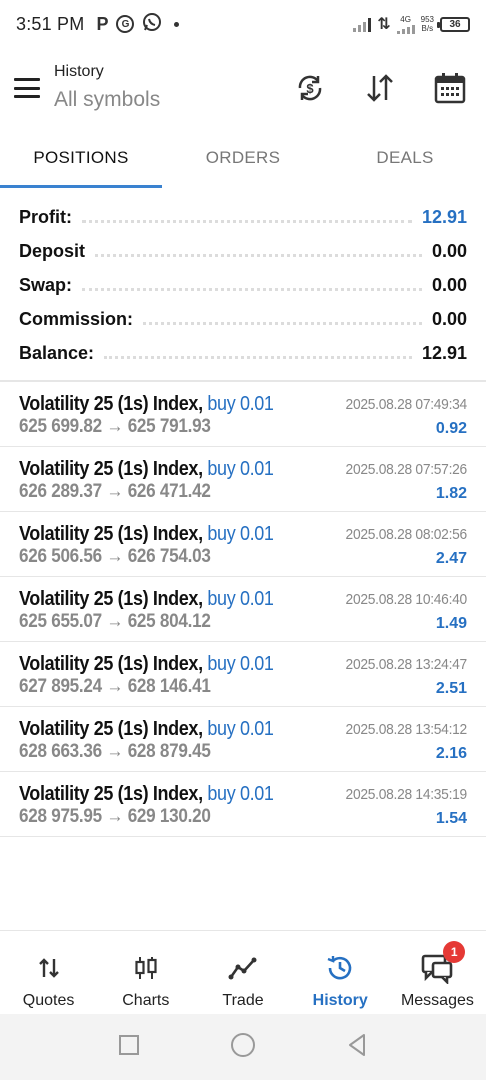 The width and height of the screenshot is (486, 1080). I want to click on signal-strength-icon, so click(362, 24).